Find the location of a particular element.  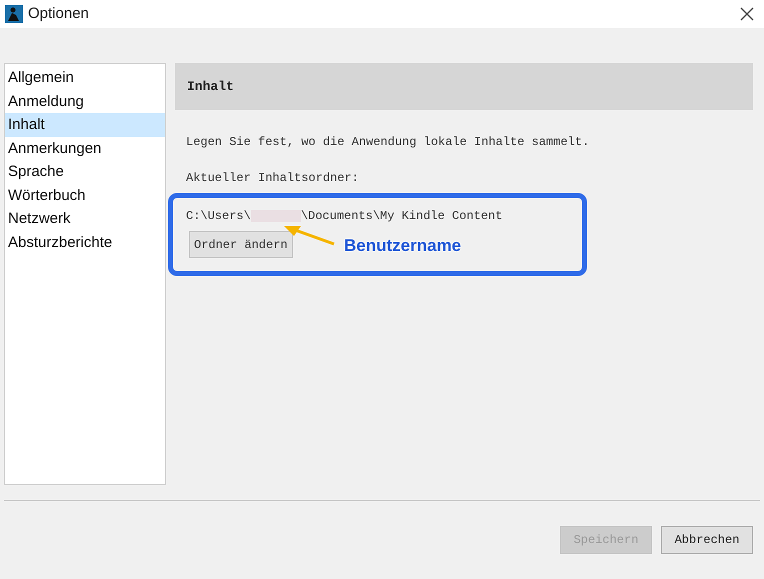

sidebar-item: Anmeldung is located at coordinates (85, 101).